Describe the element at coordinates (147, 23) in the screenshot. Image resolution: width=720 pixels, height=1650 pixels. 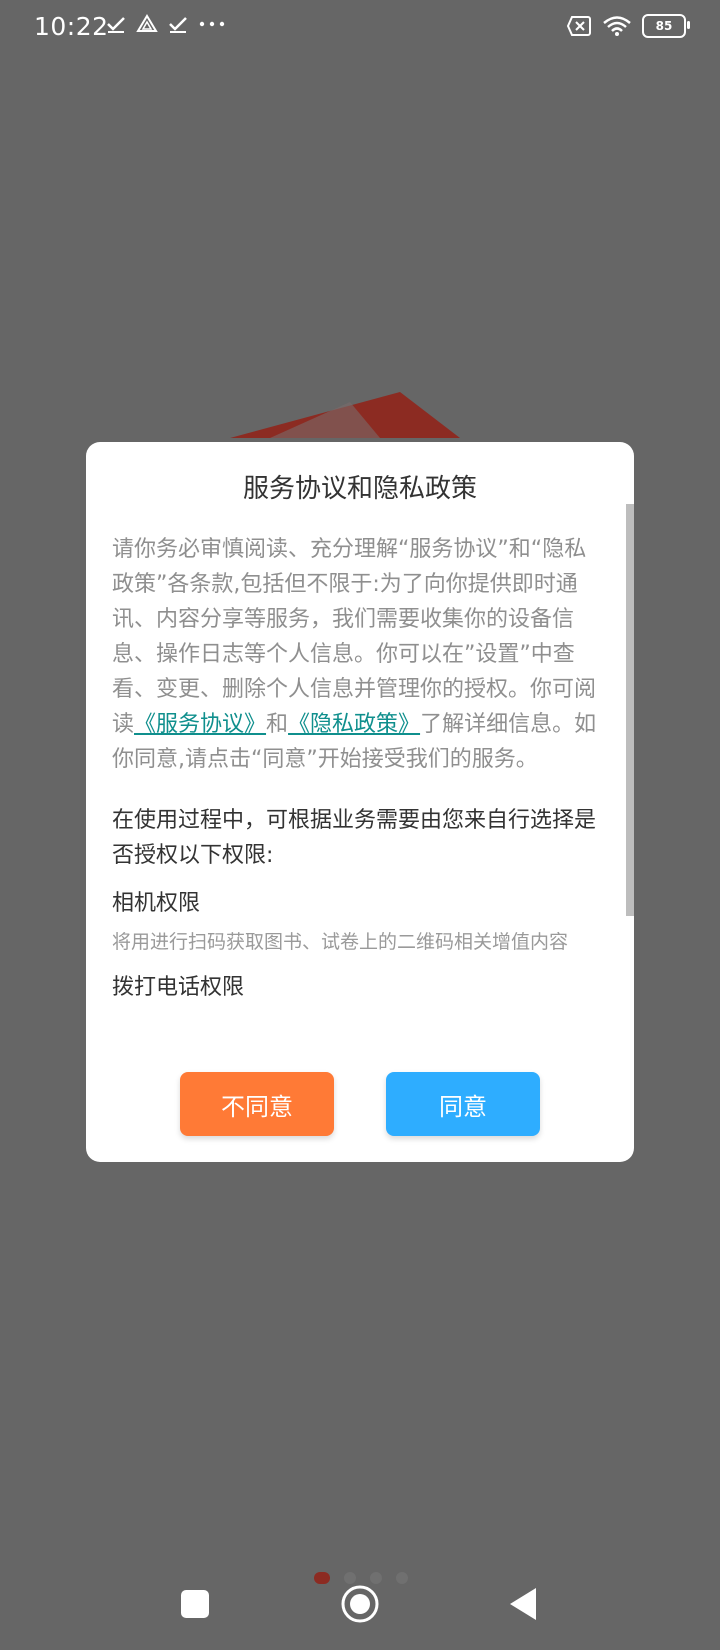
I see `drive-icon` at that location.